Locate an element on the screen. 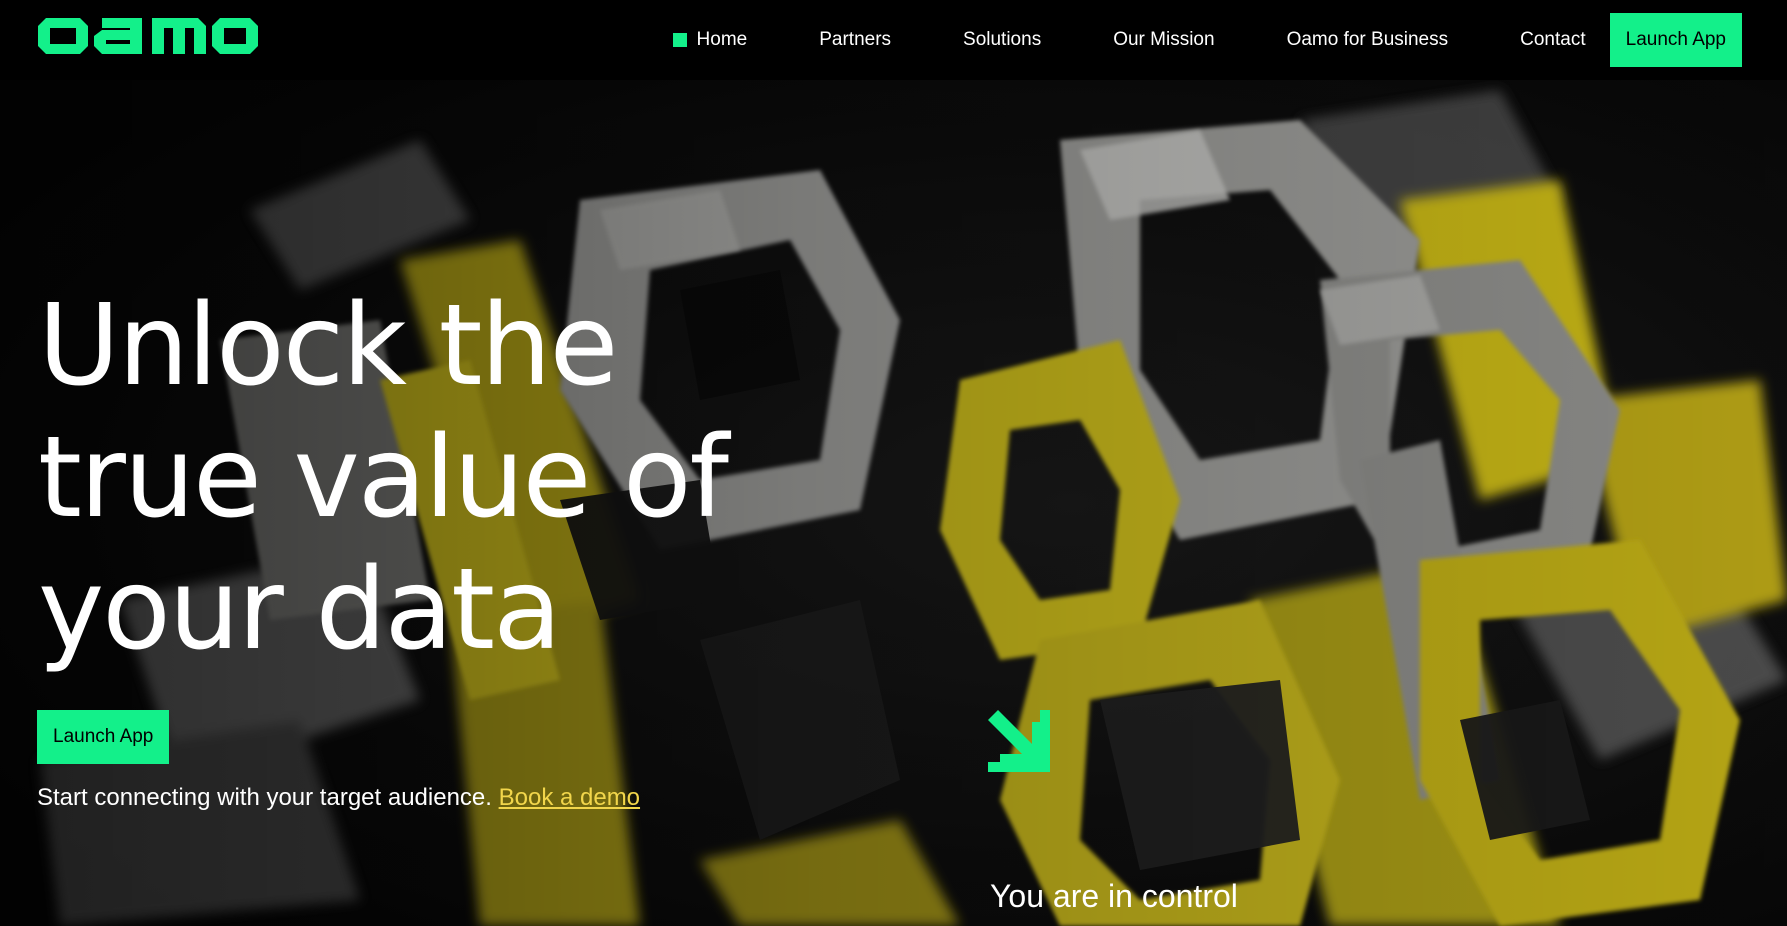 This screenshot has width=1787, height=926. hero-launch-app-button: Launch App is located at coordinates (103, 737).